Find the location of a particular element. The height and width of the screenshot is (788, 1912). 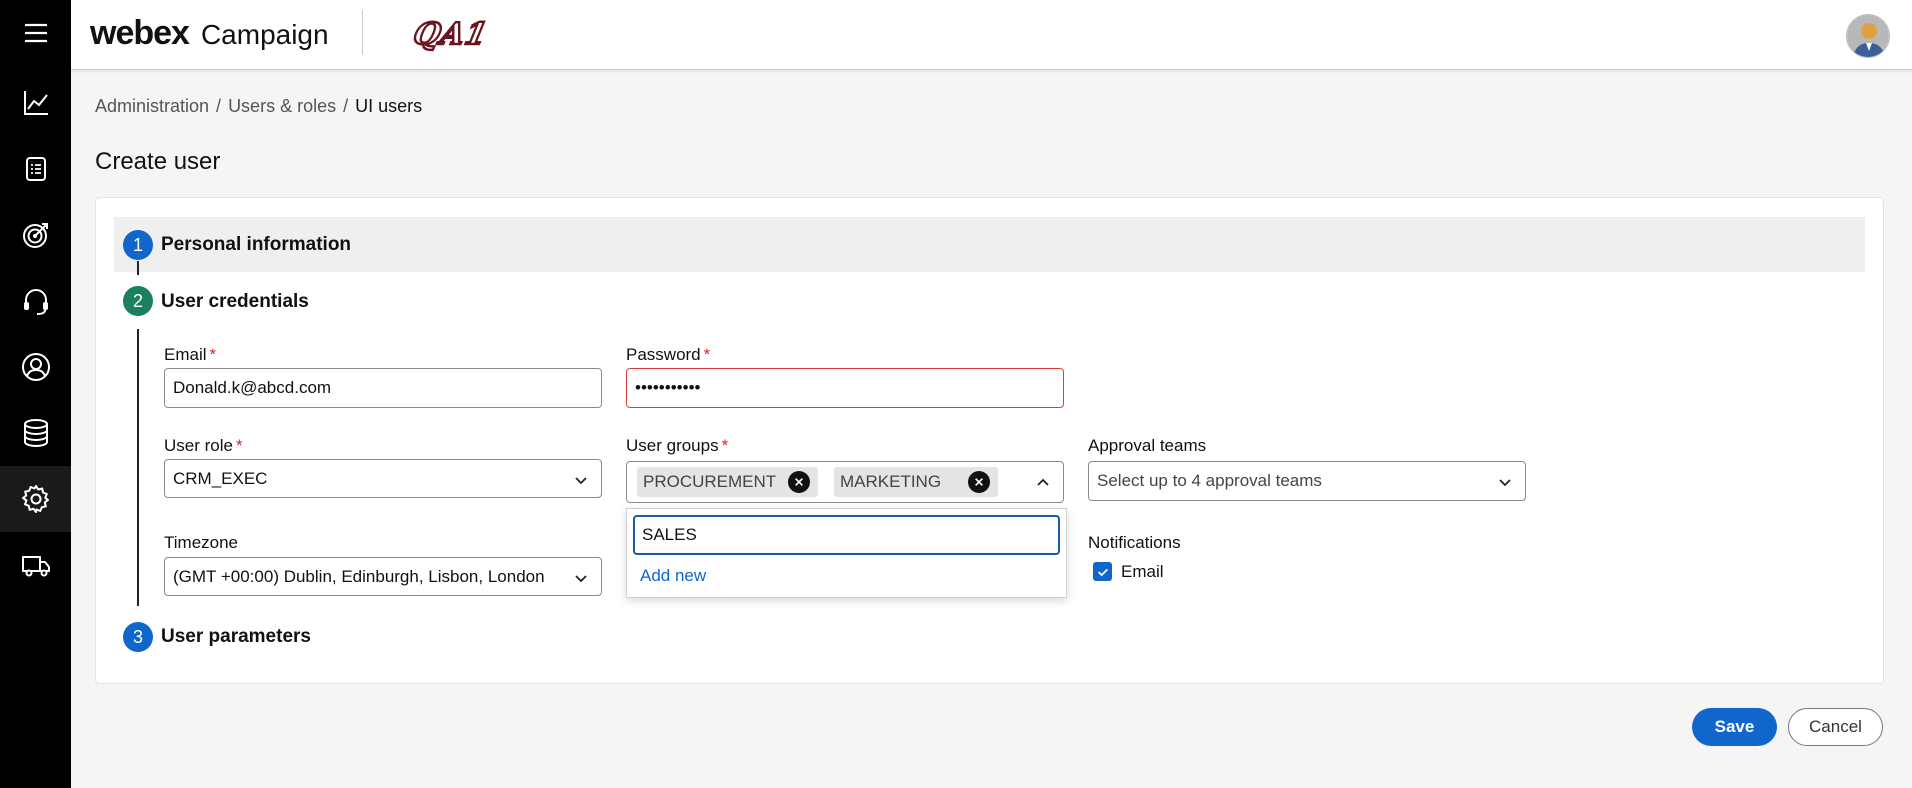

database-icon is located at coordinates (35, 433).